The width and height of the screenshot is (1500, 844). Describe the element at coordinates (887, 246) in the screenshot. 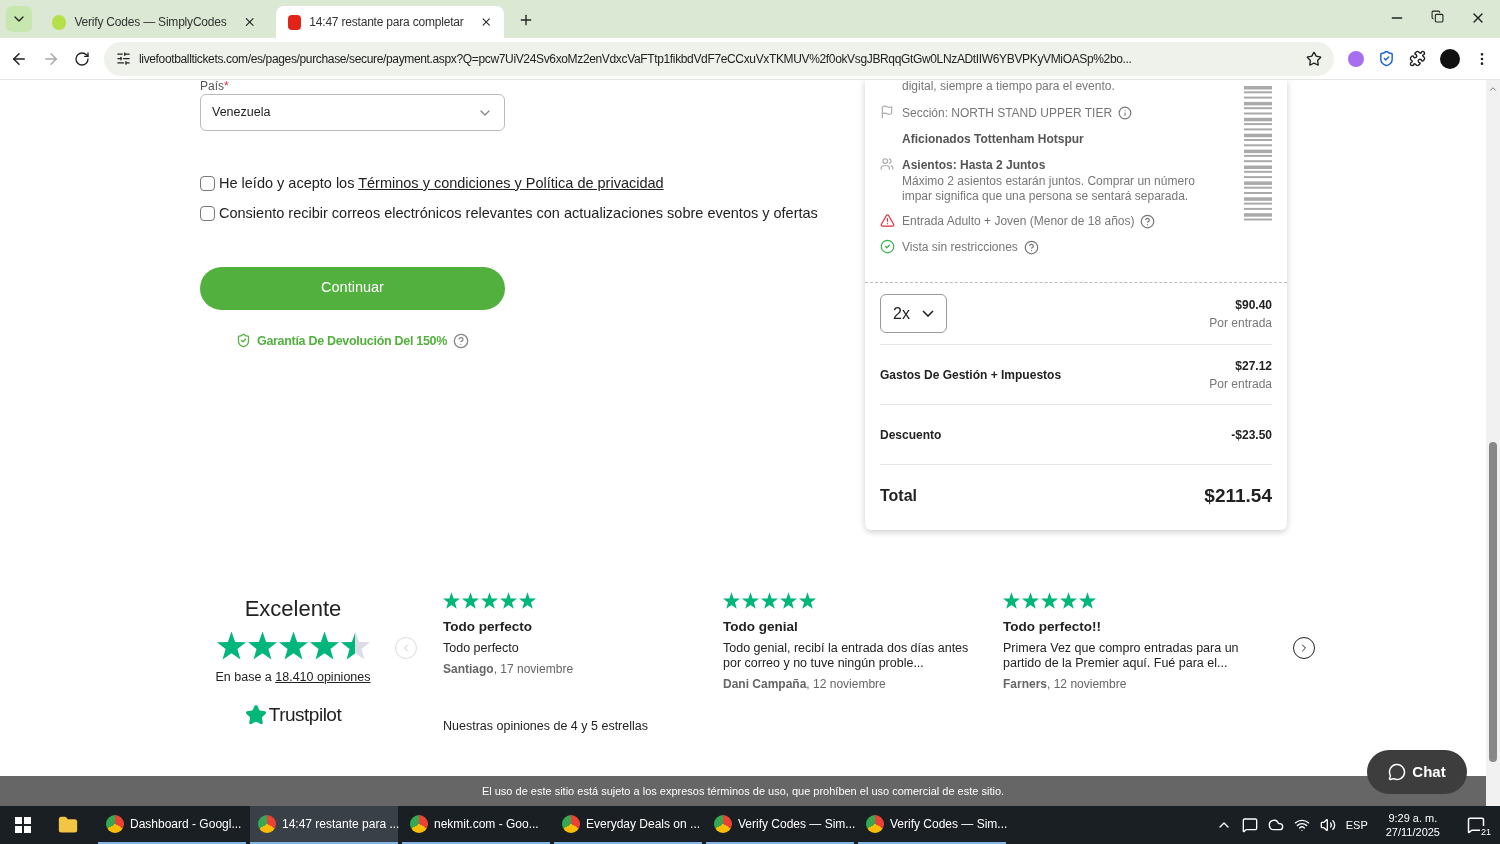

I see `check-circle-icon` at that location.